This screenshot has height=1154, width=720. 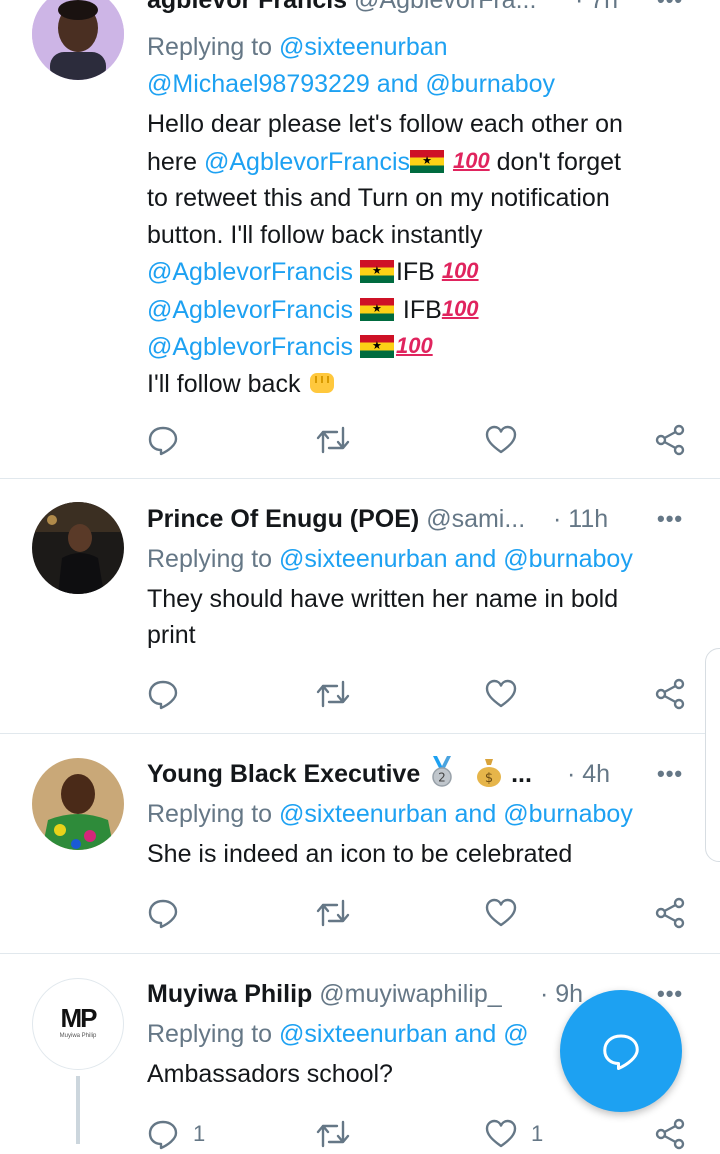 What do you see at coordinates (78, 1036) in the screenshot?
I see `avatar-caption: Muyiwa Philip` at bounding box center [78, 1036].